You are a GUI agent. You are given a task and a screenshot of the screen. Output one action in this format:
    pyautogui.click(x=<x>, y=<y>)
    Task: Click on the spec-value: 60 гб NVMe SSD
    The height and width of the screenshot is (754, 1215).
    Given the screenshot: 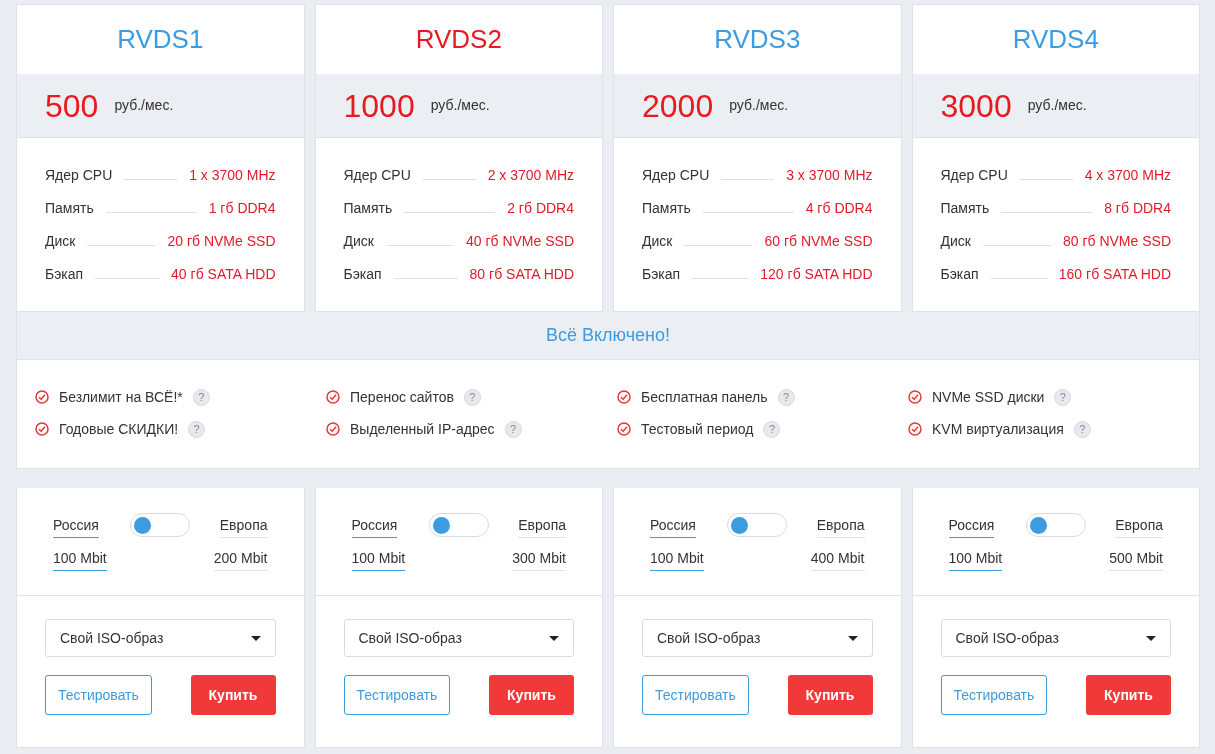 What is the action you would take?
    pyautogui.click(x=818, y=241)
    